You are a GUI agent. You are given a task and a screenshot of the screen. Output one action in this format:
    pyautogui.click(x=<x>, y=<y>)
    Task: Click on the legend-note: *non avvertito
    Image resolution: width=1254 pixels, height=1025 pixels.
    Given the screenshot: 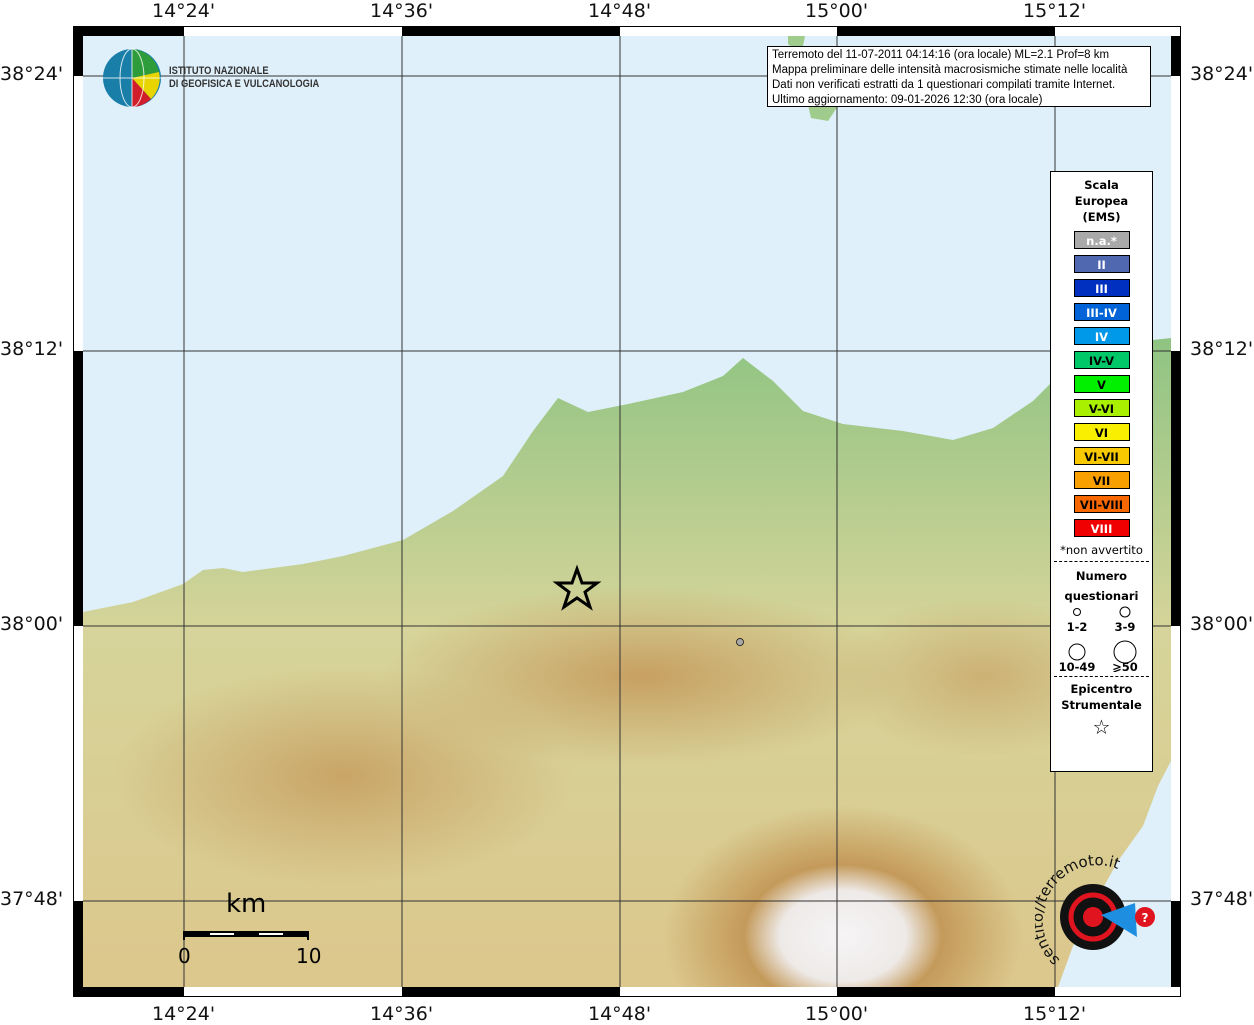 What is the action you would take?
    pyautogui.click(x=1101, y=550)
    